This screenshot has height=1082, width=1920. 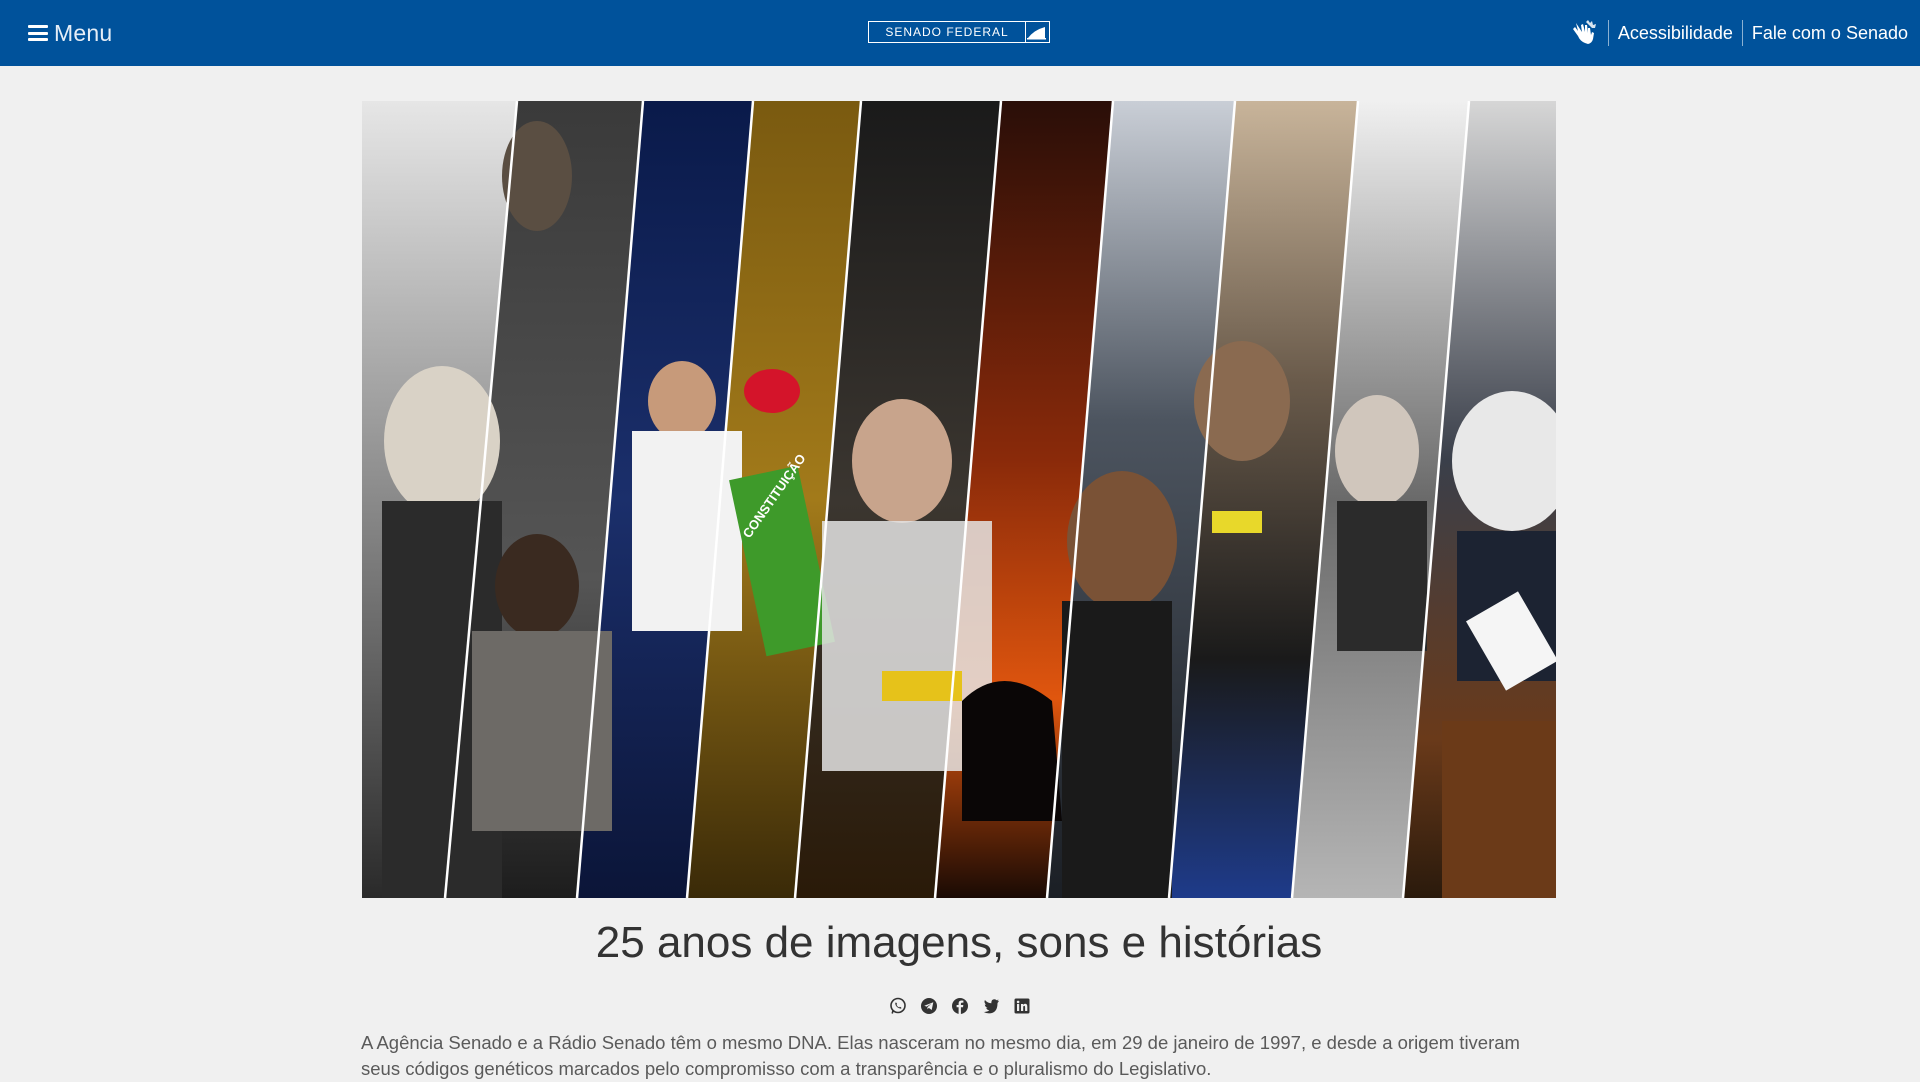 I want to click on share-buttons, so click(x=960, y=1005).